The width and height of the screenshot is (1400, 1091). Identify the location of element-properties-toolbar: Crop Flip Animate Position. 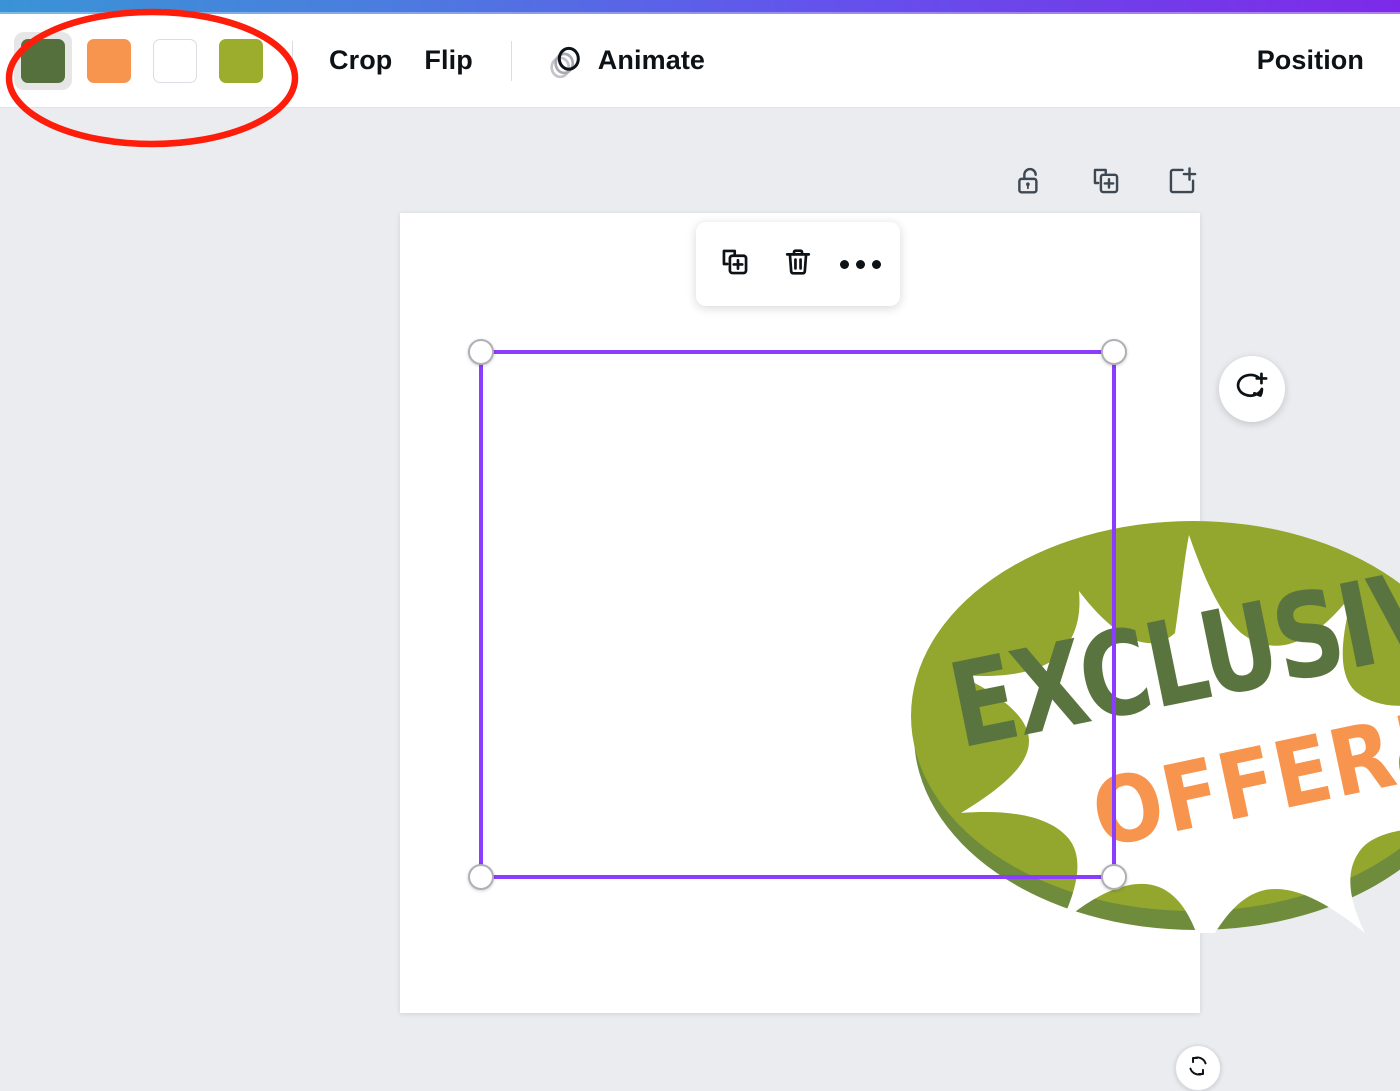
(700, 61).